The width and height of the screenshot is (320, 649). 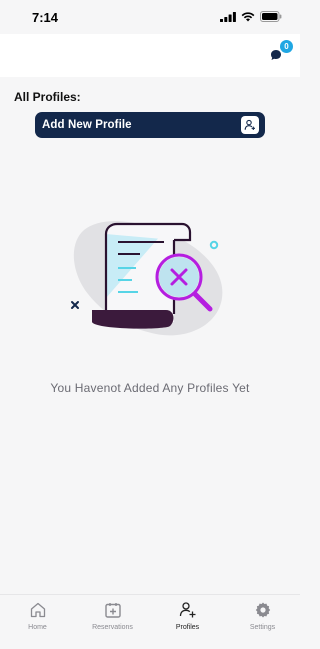 What do you see at coordinates (37, 622) in the screenshot?
I see `nav-item-home: Home` at bounding box center [37, 622].